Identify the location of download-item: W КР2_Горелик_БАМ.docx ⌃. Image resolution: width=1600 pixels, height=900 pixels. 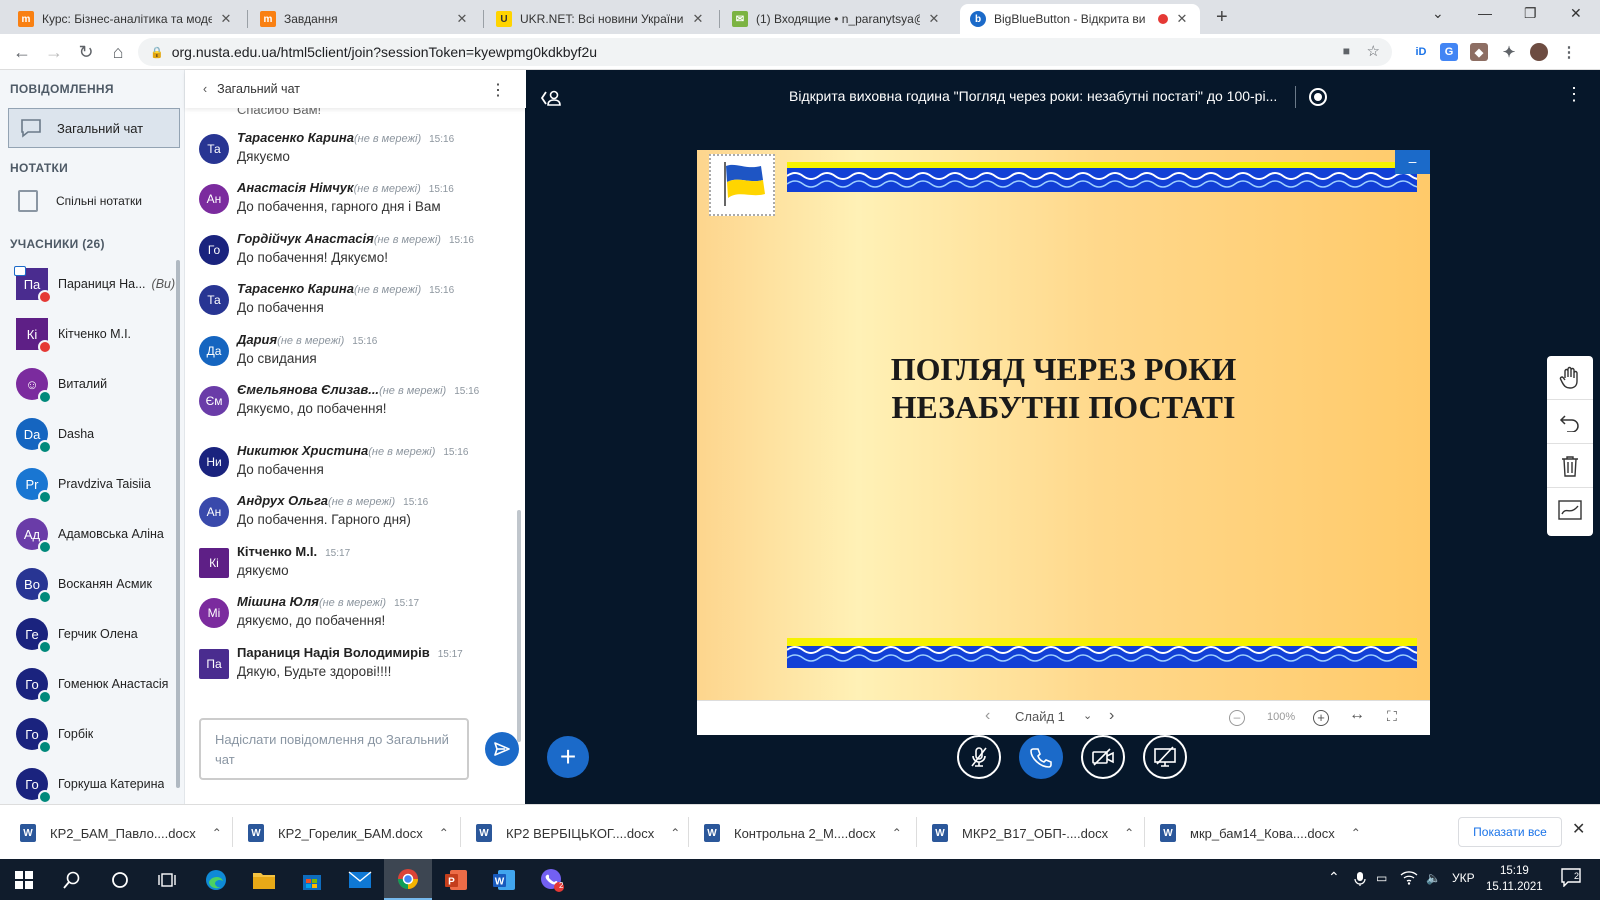
(348, 833).